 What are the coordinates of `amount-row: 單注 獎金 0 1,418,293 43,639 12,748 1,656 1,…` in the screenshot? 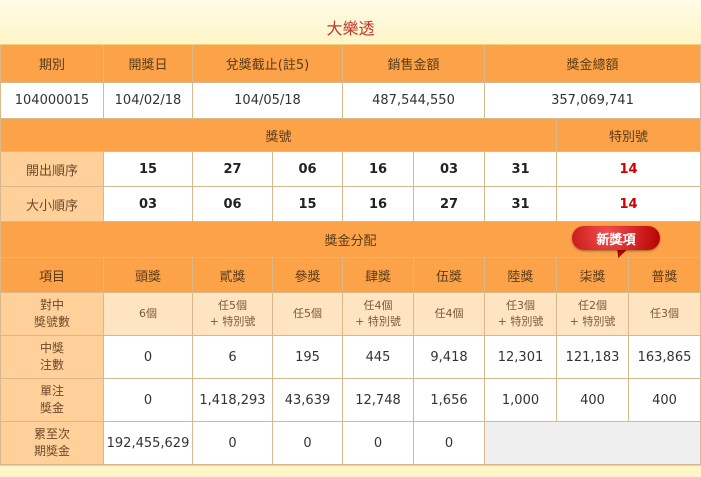 It's located at (350, 400).